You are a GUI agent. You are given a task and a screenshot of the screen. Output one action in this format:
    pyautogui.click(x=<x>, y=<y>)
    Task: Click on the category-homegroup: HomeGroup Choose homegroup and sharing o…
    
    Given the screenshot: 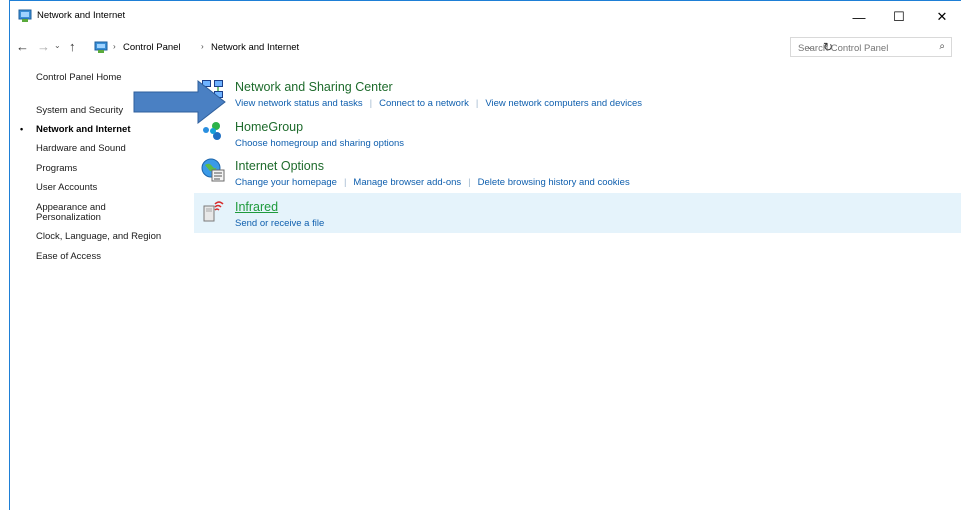 What is the action you would take?
    pyautogui.click(x=577, y=131)
    